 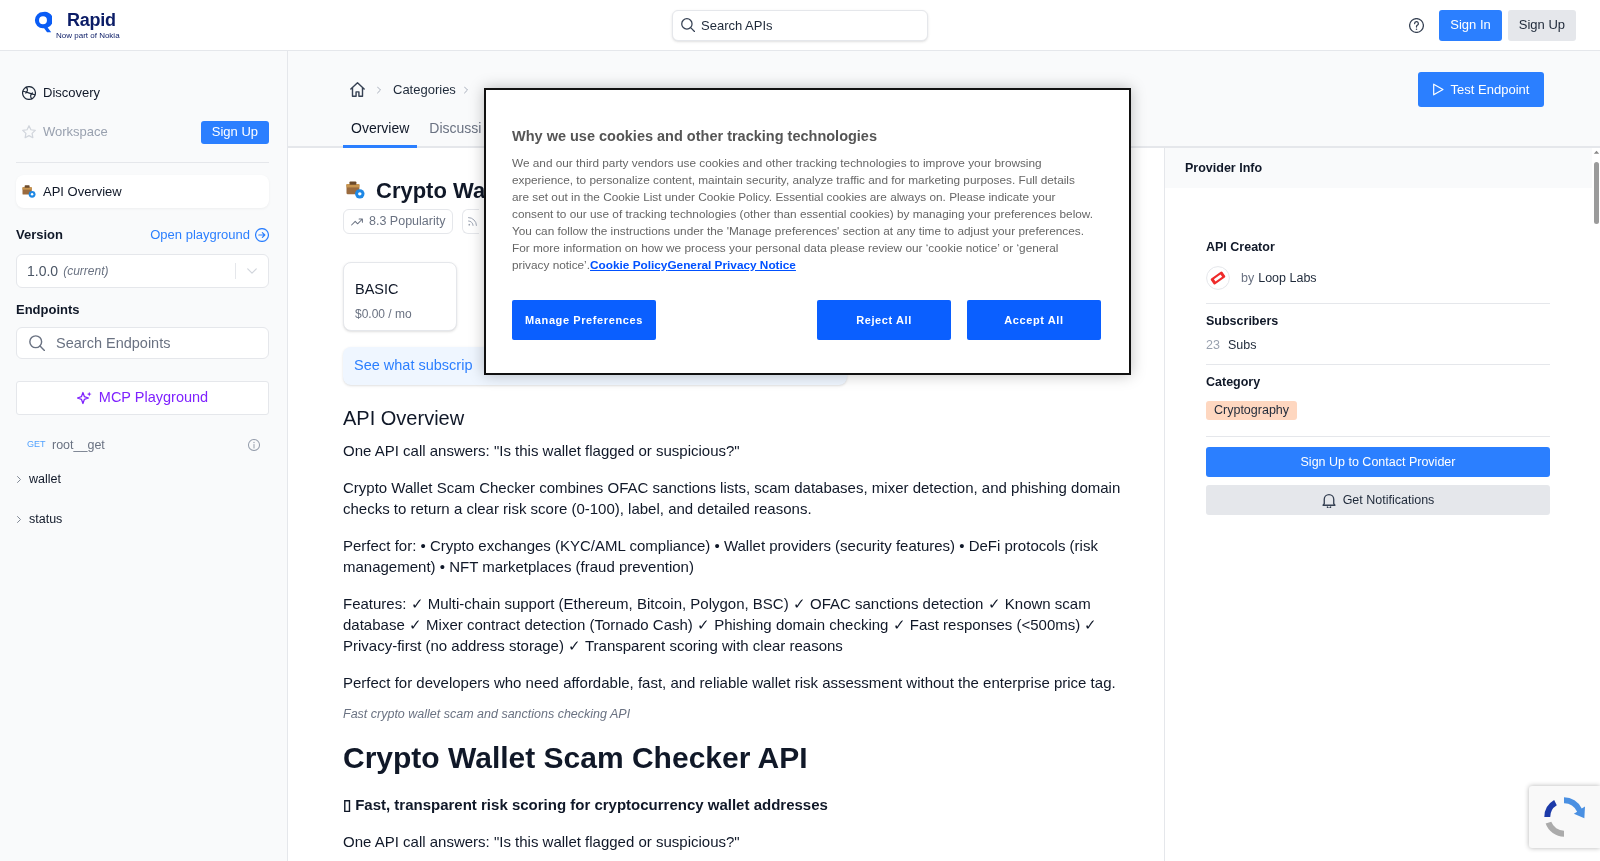 I want to click on api-overview-item: API Overview, so click(x=142, y=191).